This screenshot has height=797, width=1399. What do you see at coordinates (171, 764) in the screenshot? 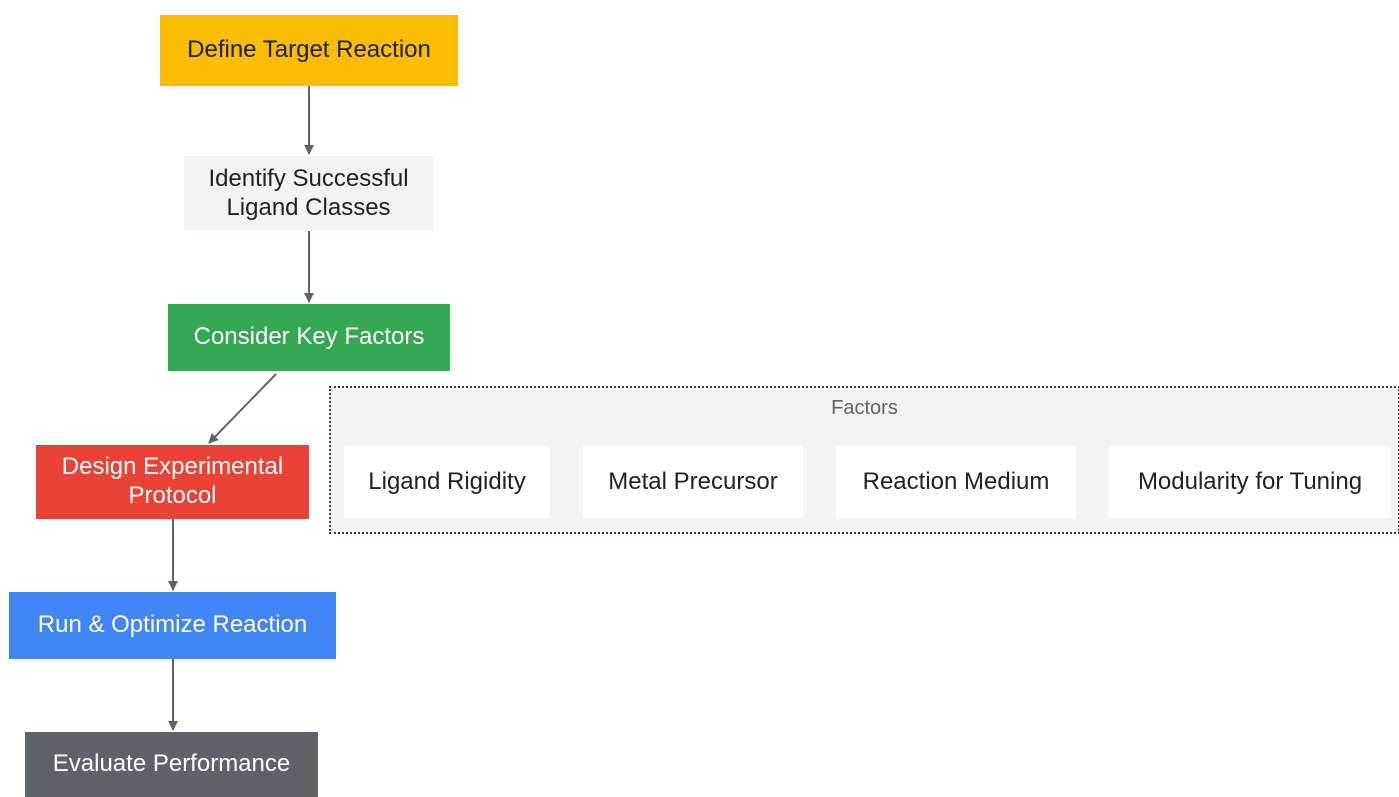
I see `node-evaluate-performance: Evaluate Performance` at bounding box center [171, 764].